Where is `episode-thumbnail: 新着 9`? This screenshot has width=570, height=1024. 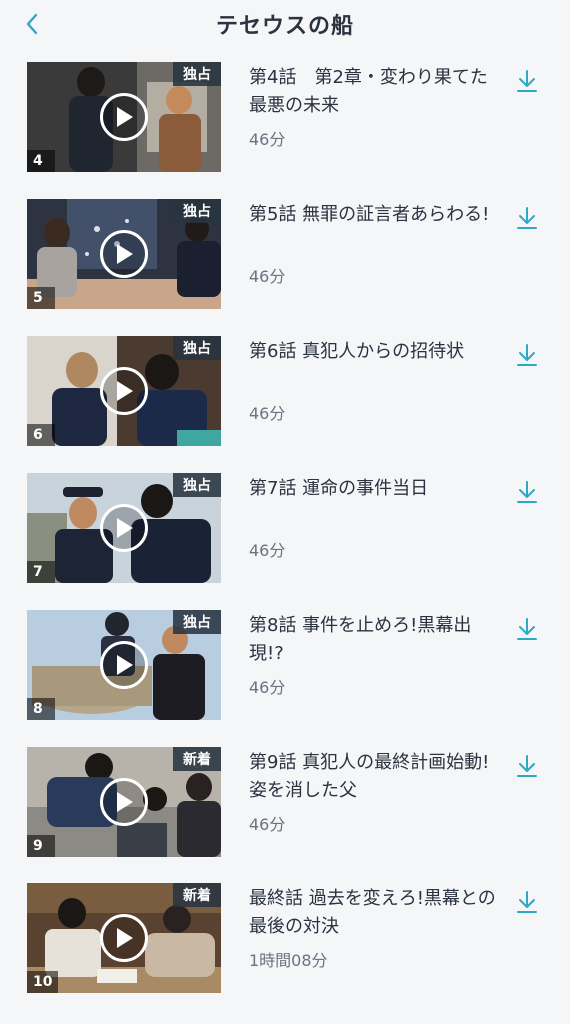
episode-thumbnail: 新着 9 is located at coordinates (124, 802).